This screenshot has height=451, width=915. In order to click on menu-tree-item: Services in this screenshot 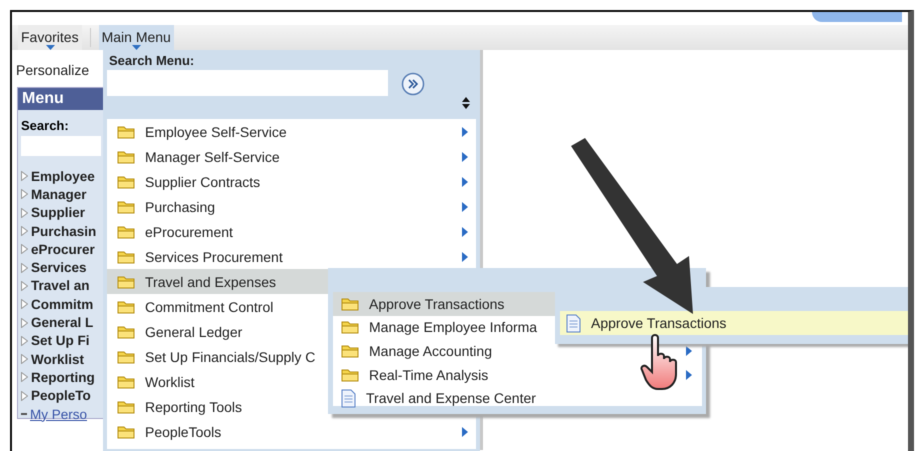, I will do `click(59, 268)`.